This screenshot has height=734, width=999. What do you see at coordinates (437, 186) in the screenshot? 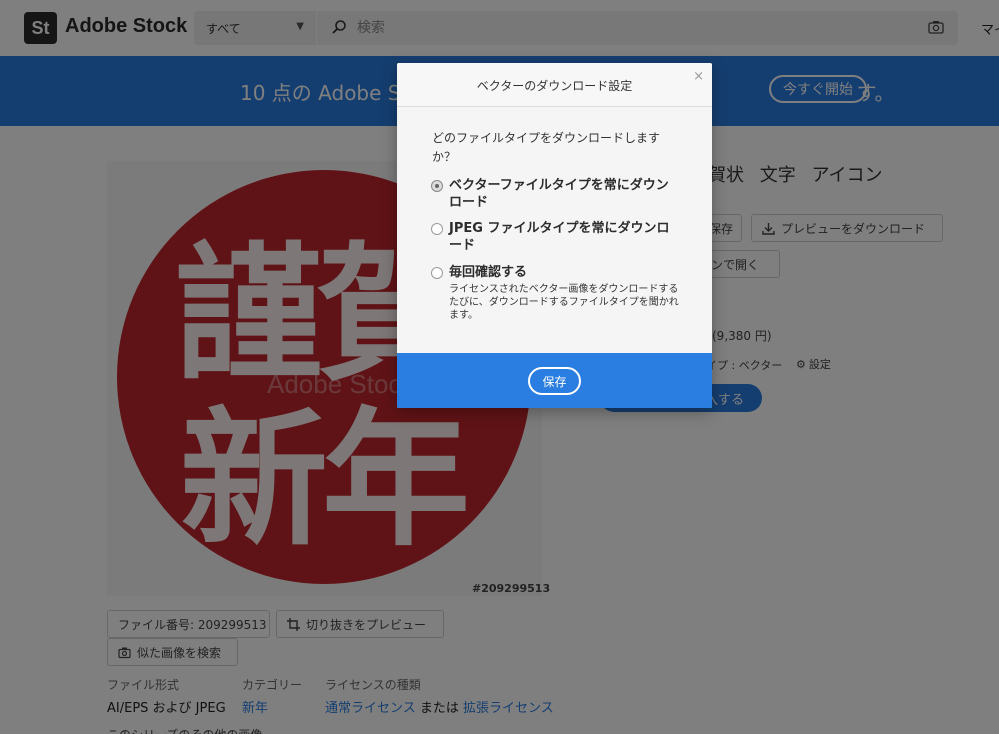
I see `radio-always-vector` at bounding box center [437, 186].